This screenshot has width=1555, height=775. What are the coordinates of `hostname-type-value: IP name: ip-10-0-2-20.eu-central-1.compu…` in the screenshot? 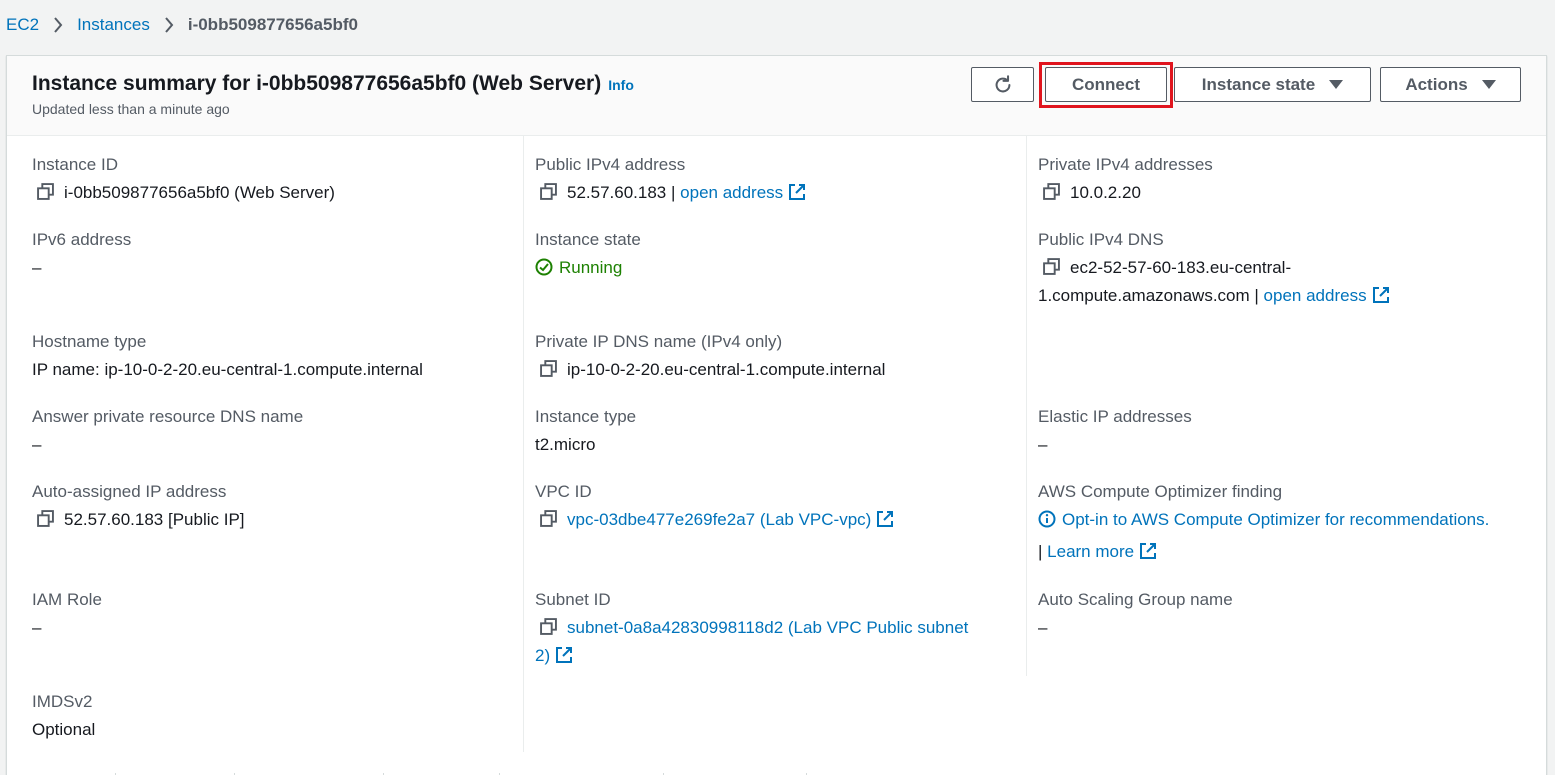 It's located at (227, 369).